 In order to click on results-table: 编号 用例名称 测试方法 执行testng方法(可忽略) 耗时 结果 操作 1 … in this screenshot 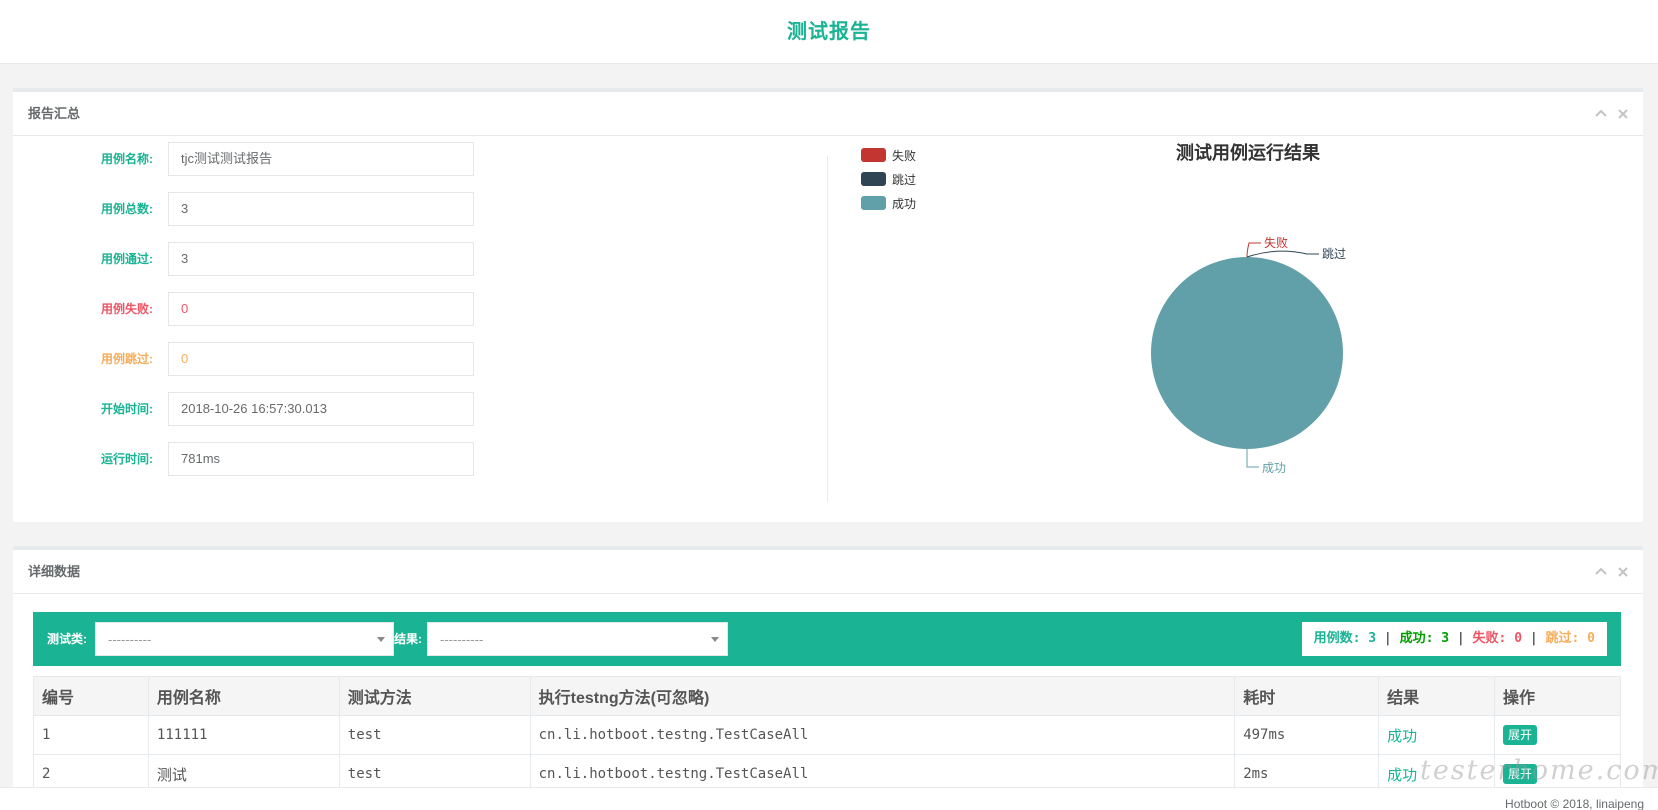, I will do `click(827, 735)`.